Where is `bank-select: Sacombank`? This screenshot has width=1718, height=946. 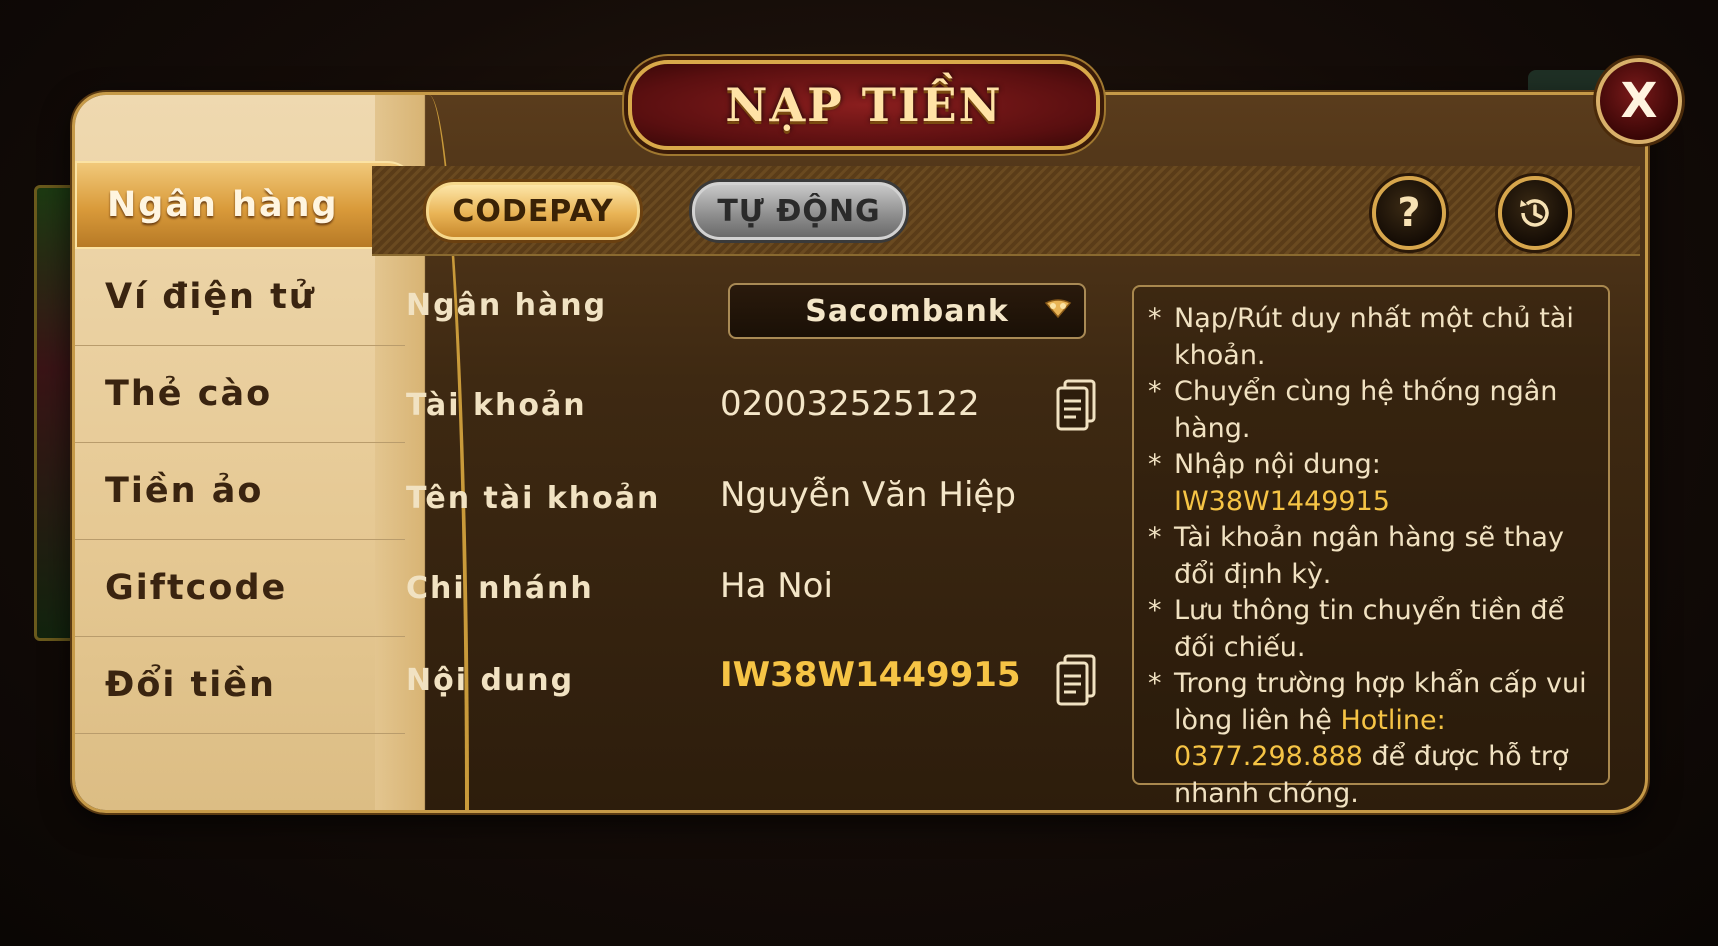
bank-select: Sacombank is located at coordinates (907, 311).